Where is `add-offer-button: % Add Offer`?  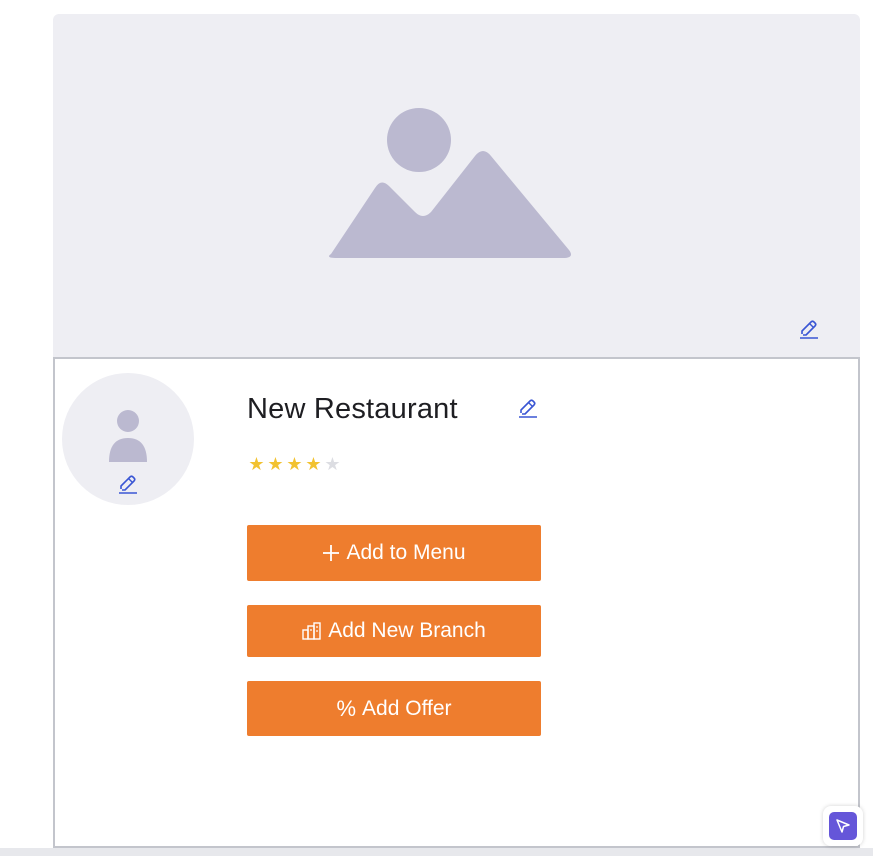 add-offer-button: % Add Offer is located at coordinates (394, 708).